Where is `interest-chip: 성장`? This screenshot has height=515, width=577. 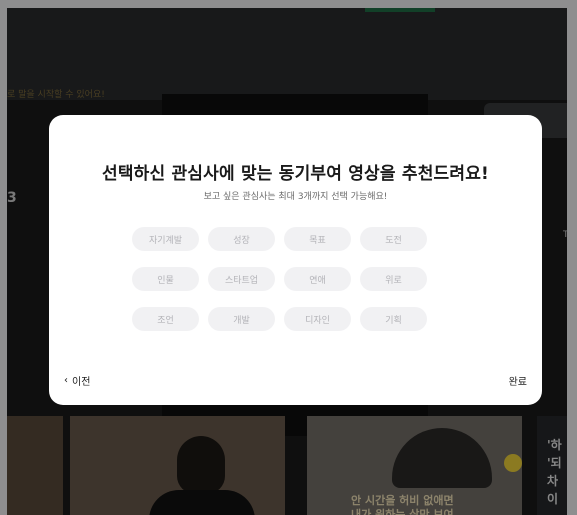
interest-chip: 성장 is located at coordinates (241, 239).